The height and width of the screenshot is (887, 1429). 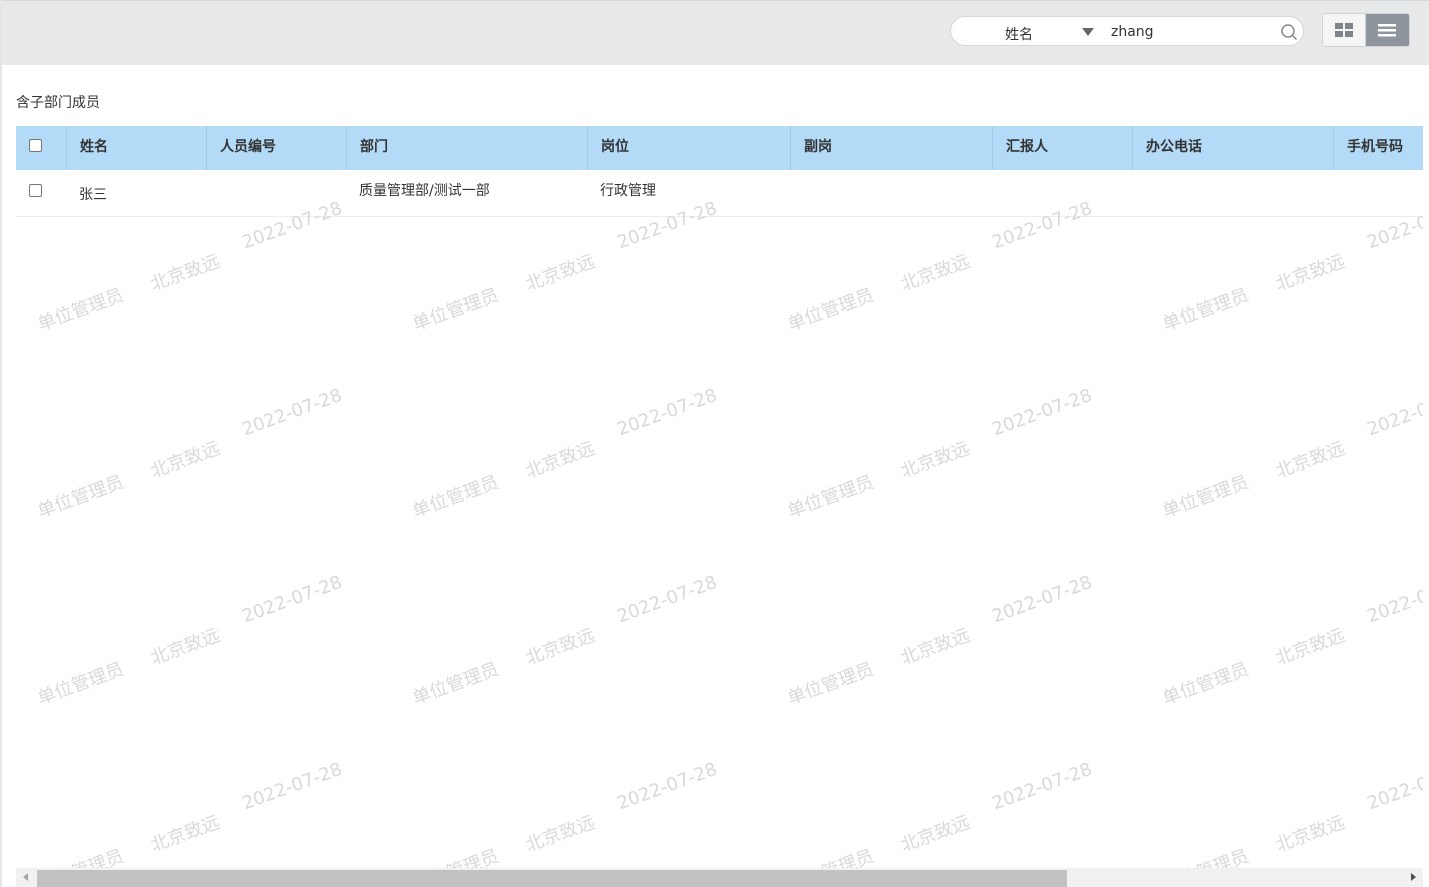 I want to click on scroll-left-icon, so click(x=25, y=877).